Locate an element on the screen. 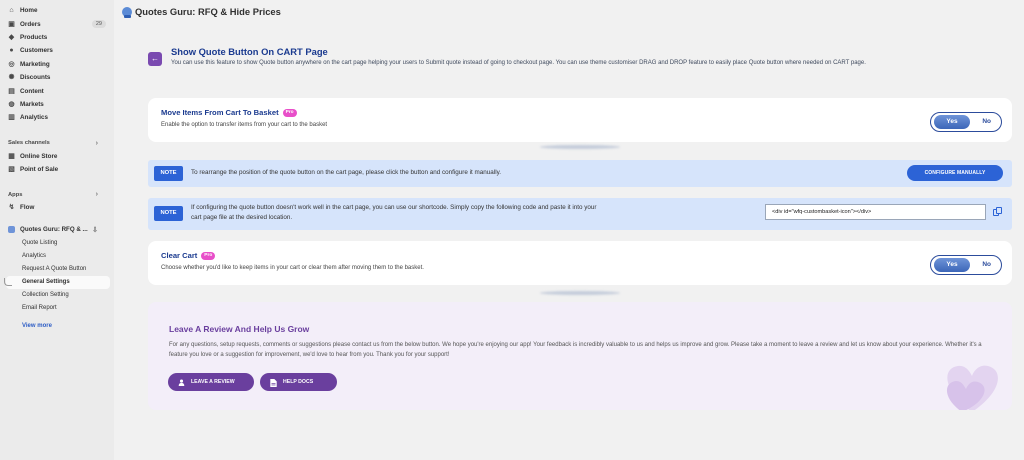 The width and height of the screenshot is (1024, 460). sidebar-item-point-of-sale: ▧ Point of Sale is located at coordinates (57, 169).